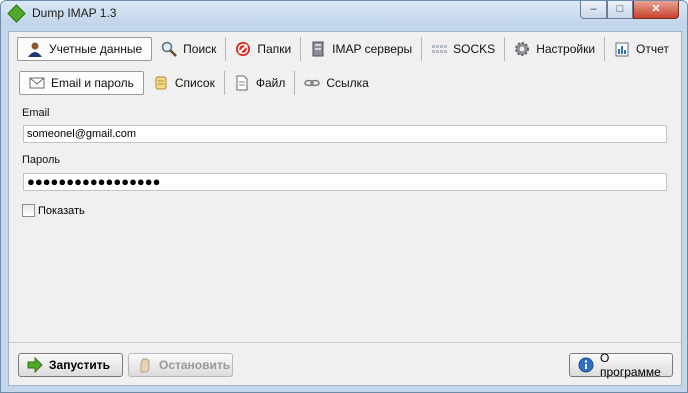 This screenshot has height=393, width=688. What do you see at coordinates (35, 49) in the screenshot?
I see `user-icon` at bounding box center [35, 49].